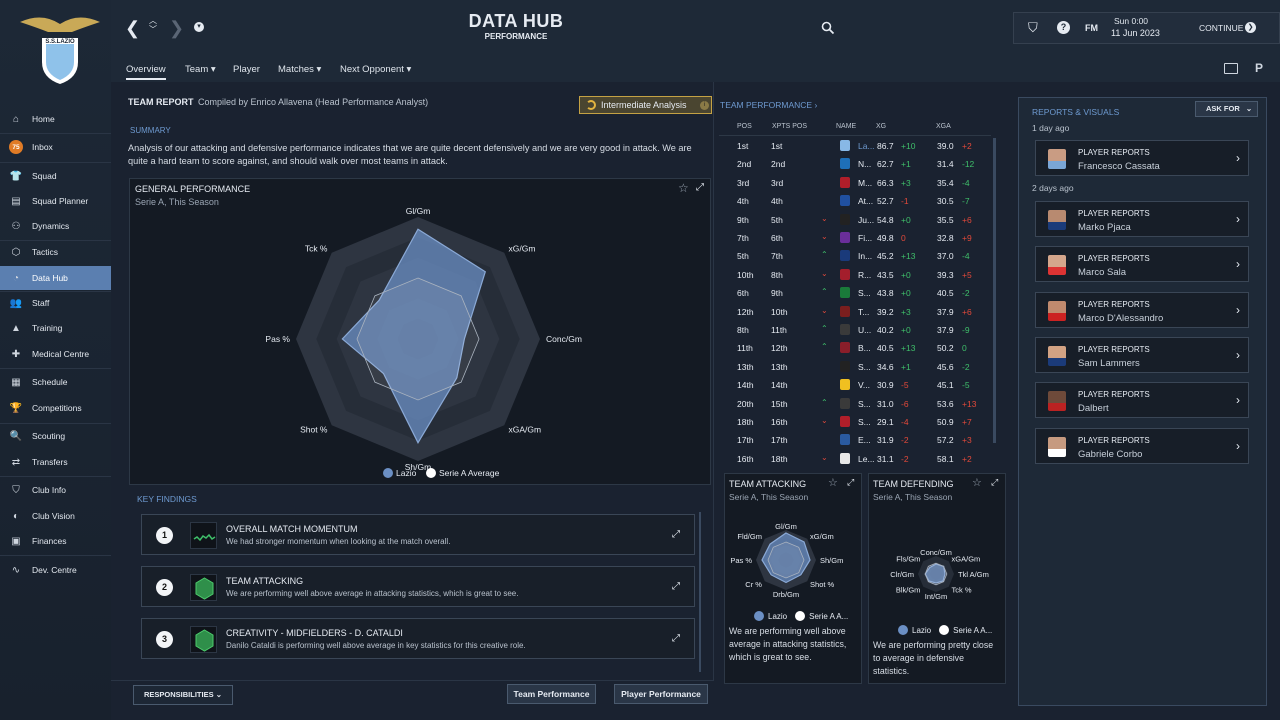  Describe the element at coordinates (1142, 446) in the screenshot. I see `player-report-item: PLAYER REPORTS Gabriele Corbo ›` at that location.